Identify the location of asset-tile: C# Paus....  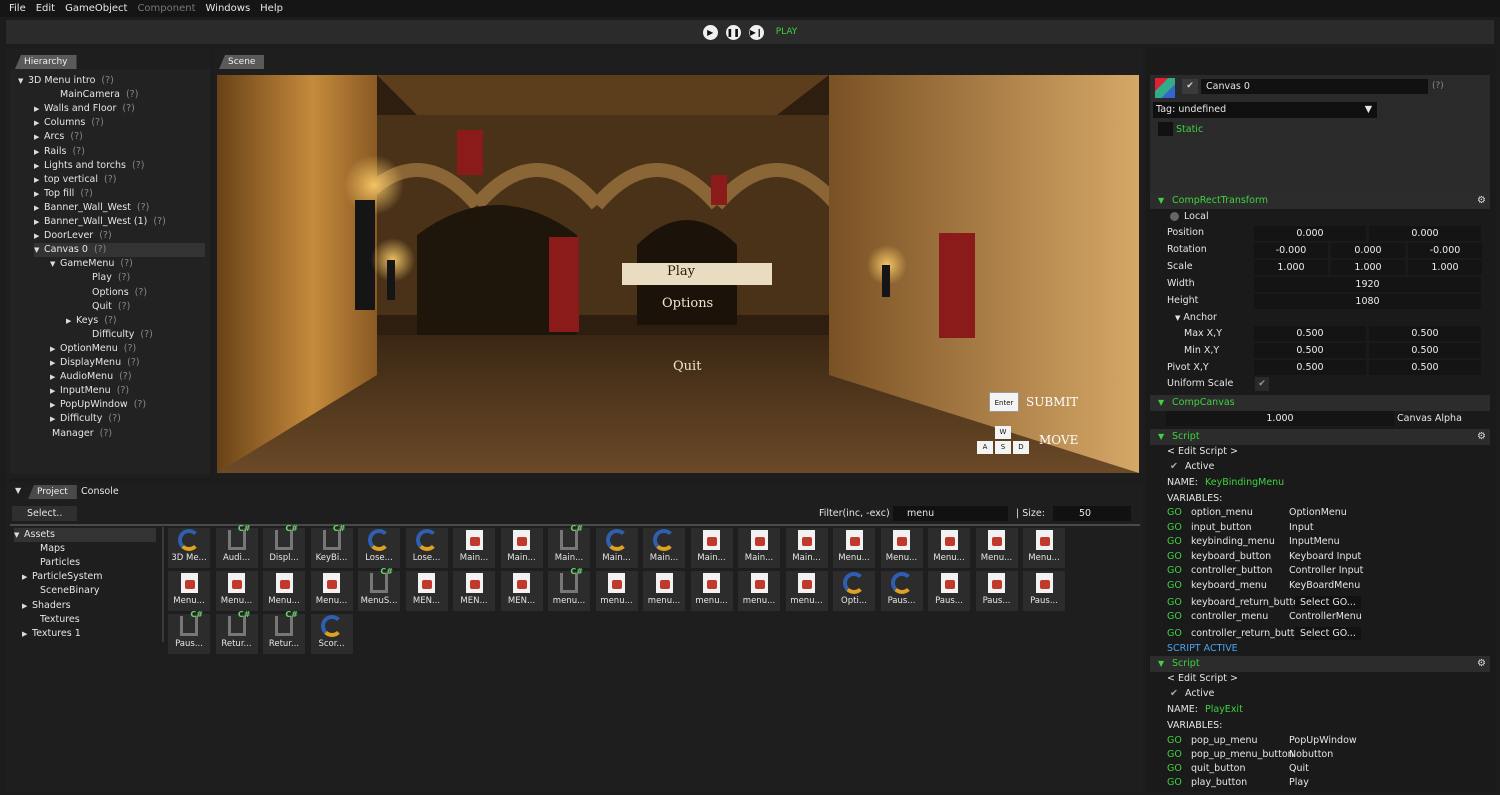
(189, 632).